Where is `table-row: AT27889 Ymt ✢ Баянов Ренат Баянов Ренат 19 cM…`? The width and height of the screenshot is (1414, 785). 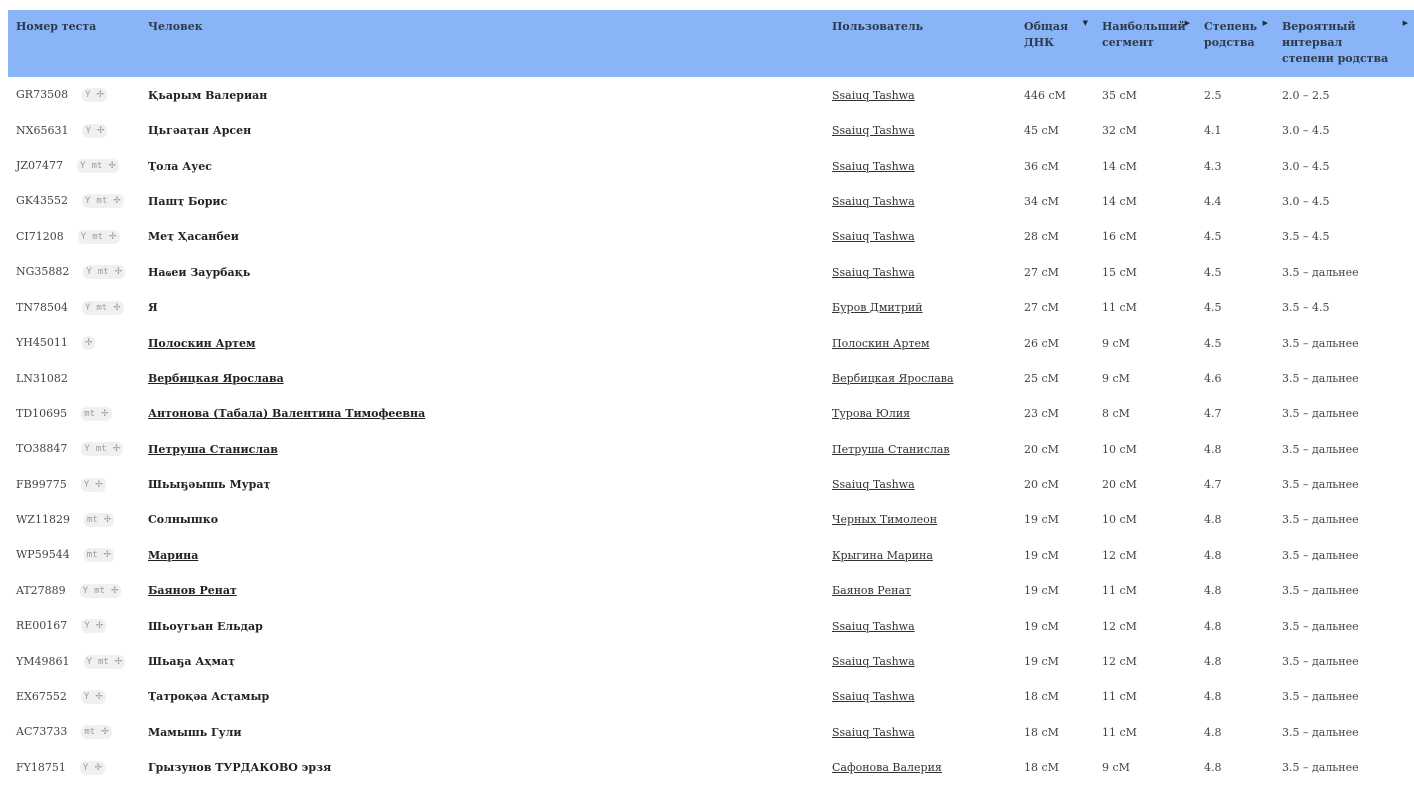
table-row: AT27889 Ymt ✢ Баянов Ренат Баянов Ренат 19 cM… is located at coordinates (711, 590).